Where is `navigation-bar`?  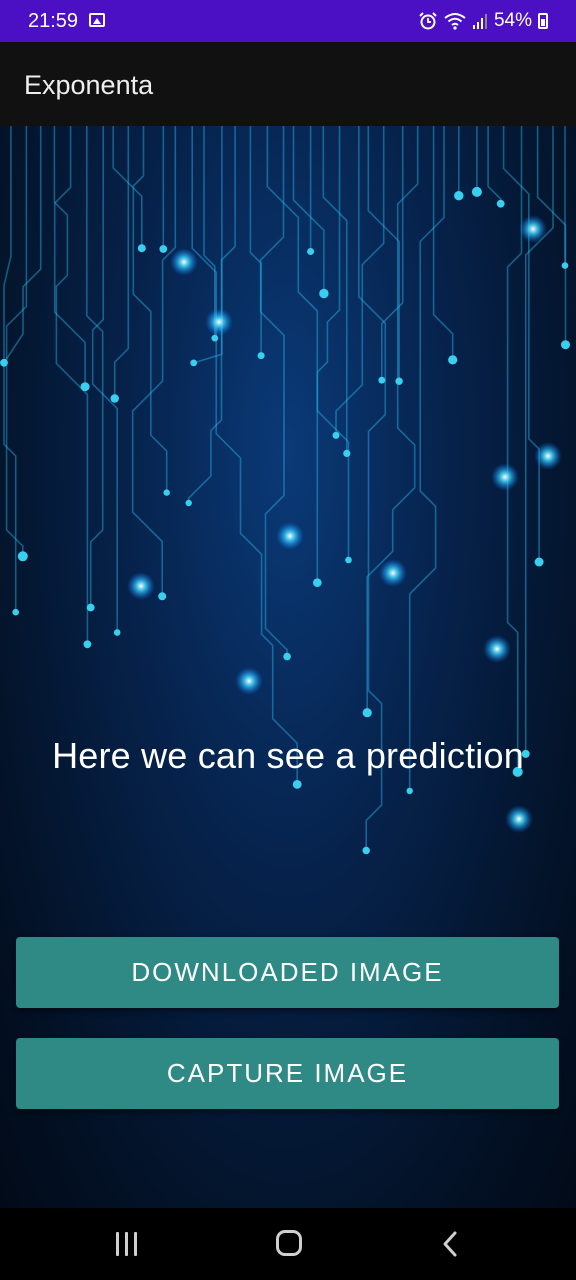
navigation-bar is located at coordinates (288, 1244).